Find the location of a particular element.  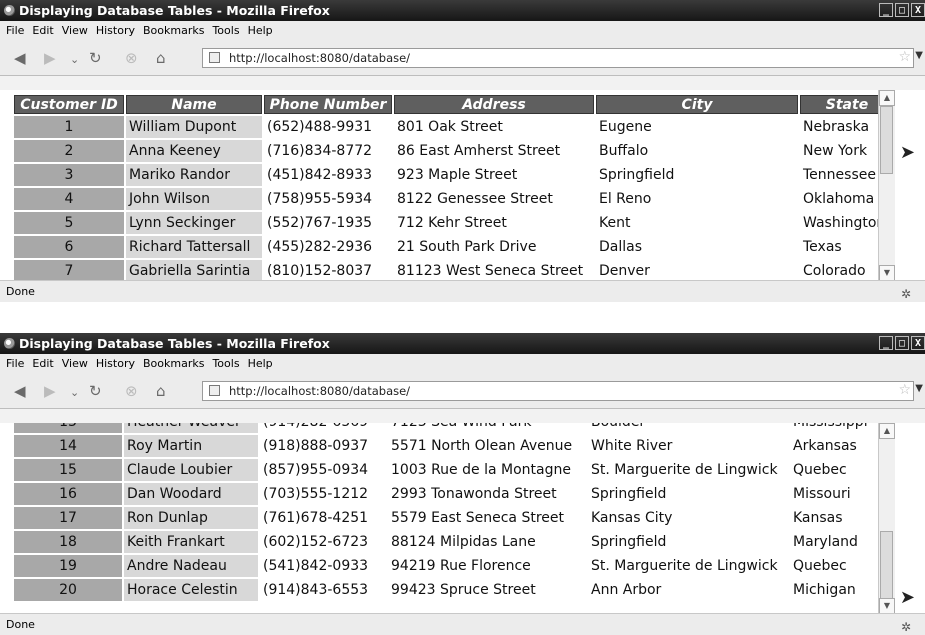

cell-name: Dan Woodard is located at coordinates (191, 494).